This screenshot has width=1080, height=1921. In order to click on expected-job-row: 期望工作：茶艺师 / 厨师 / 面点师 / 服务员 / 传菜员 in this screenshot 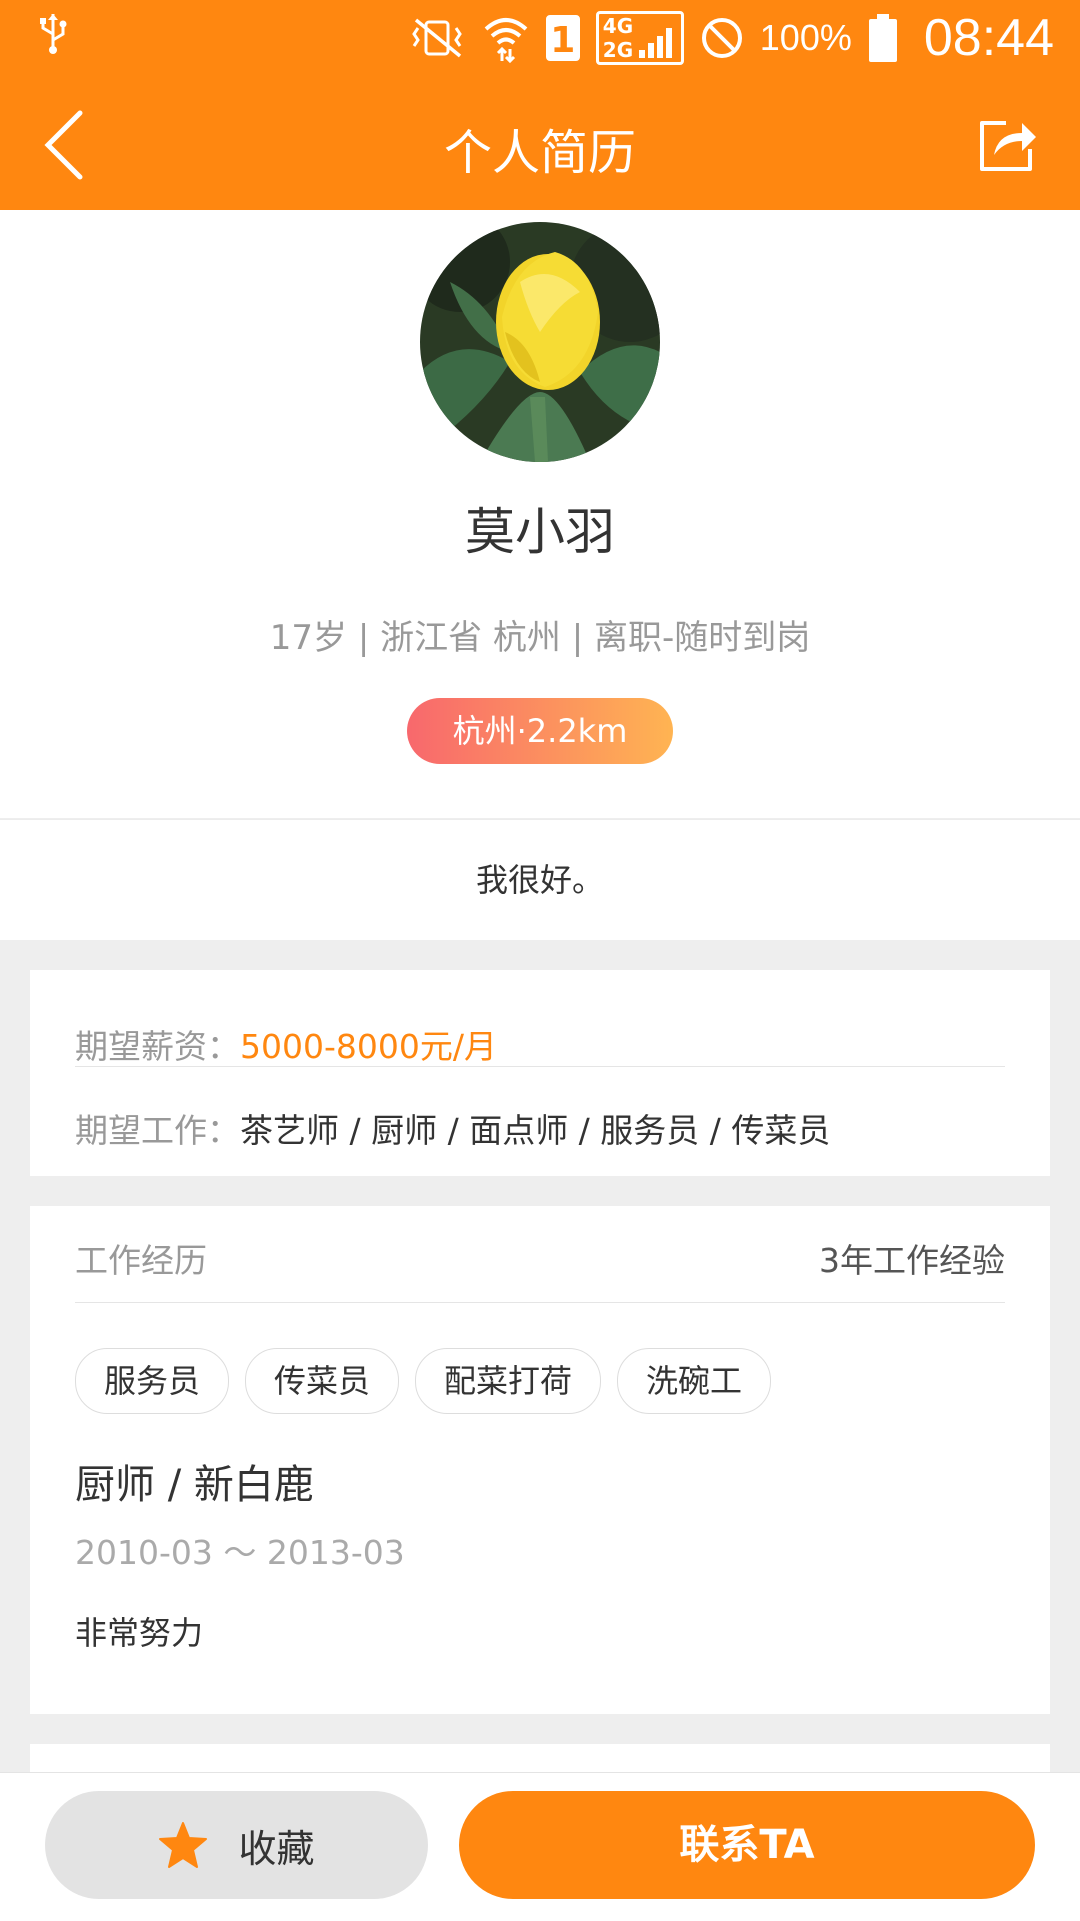, I will do `click(540, 1128)`.